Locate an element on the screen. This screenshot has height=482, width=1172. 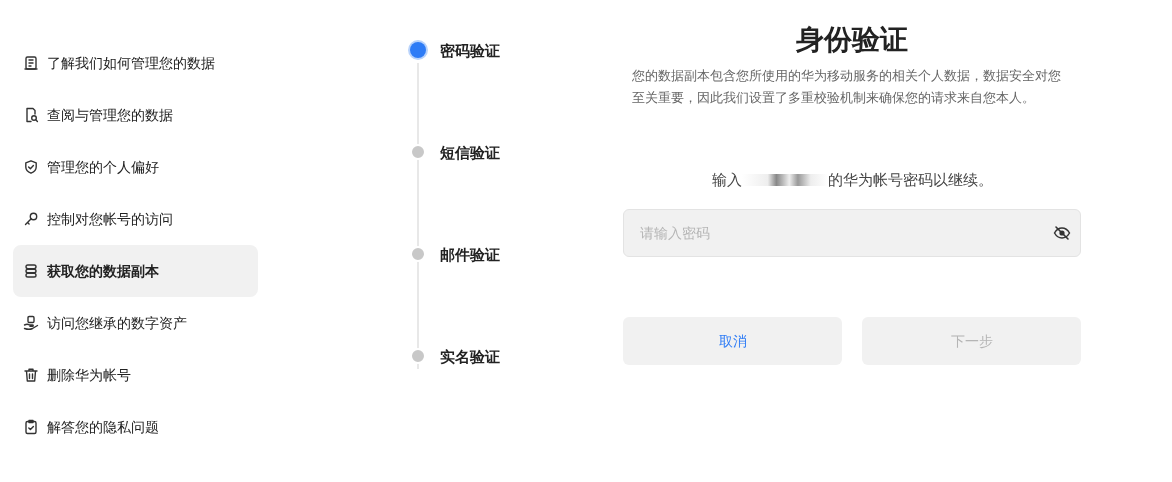
document-icon is located at coordinates (31, 63).